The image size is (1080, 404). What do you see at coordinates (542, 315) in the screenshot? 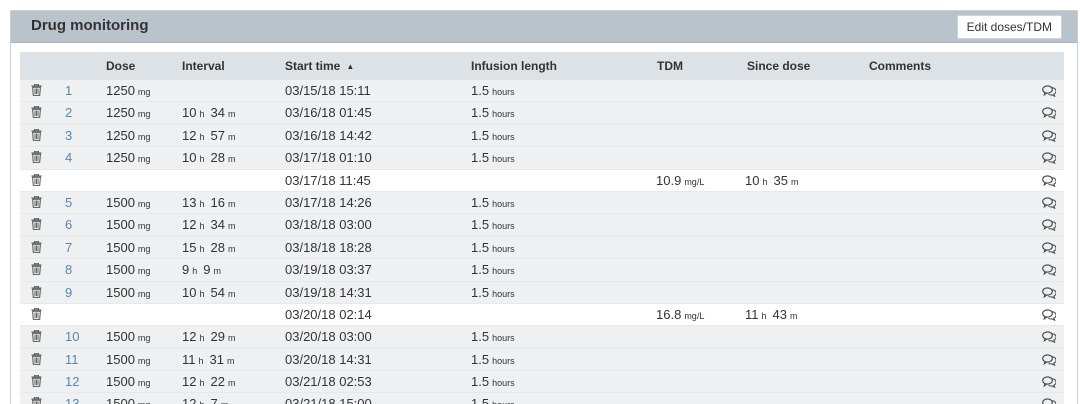
I see `tdm-row: 03/20/18 02:14 16.8 mg/L 11 h 43 m` at bounding box center [542, 315].